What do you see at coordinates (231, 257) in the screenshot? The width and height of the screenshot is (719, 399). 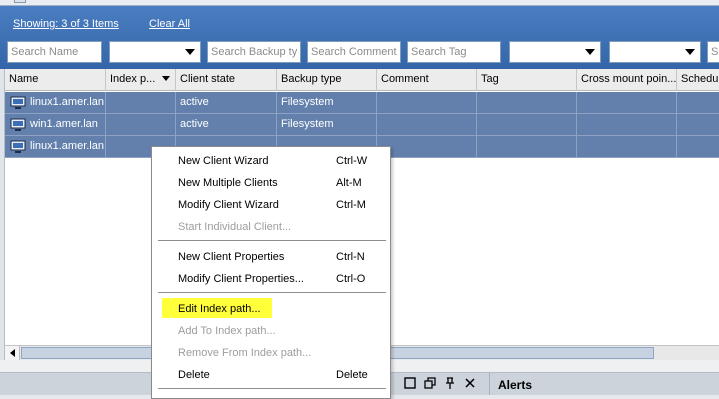 I see `menu-item-label: New Client Properties` at bounding box center [231, 257].